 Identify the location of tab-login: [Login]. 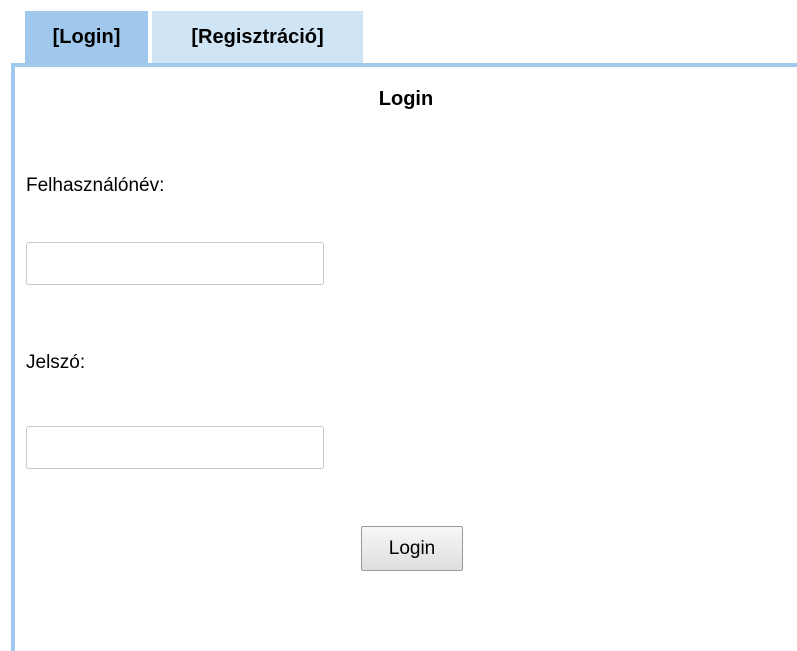
(86, 37).